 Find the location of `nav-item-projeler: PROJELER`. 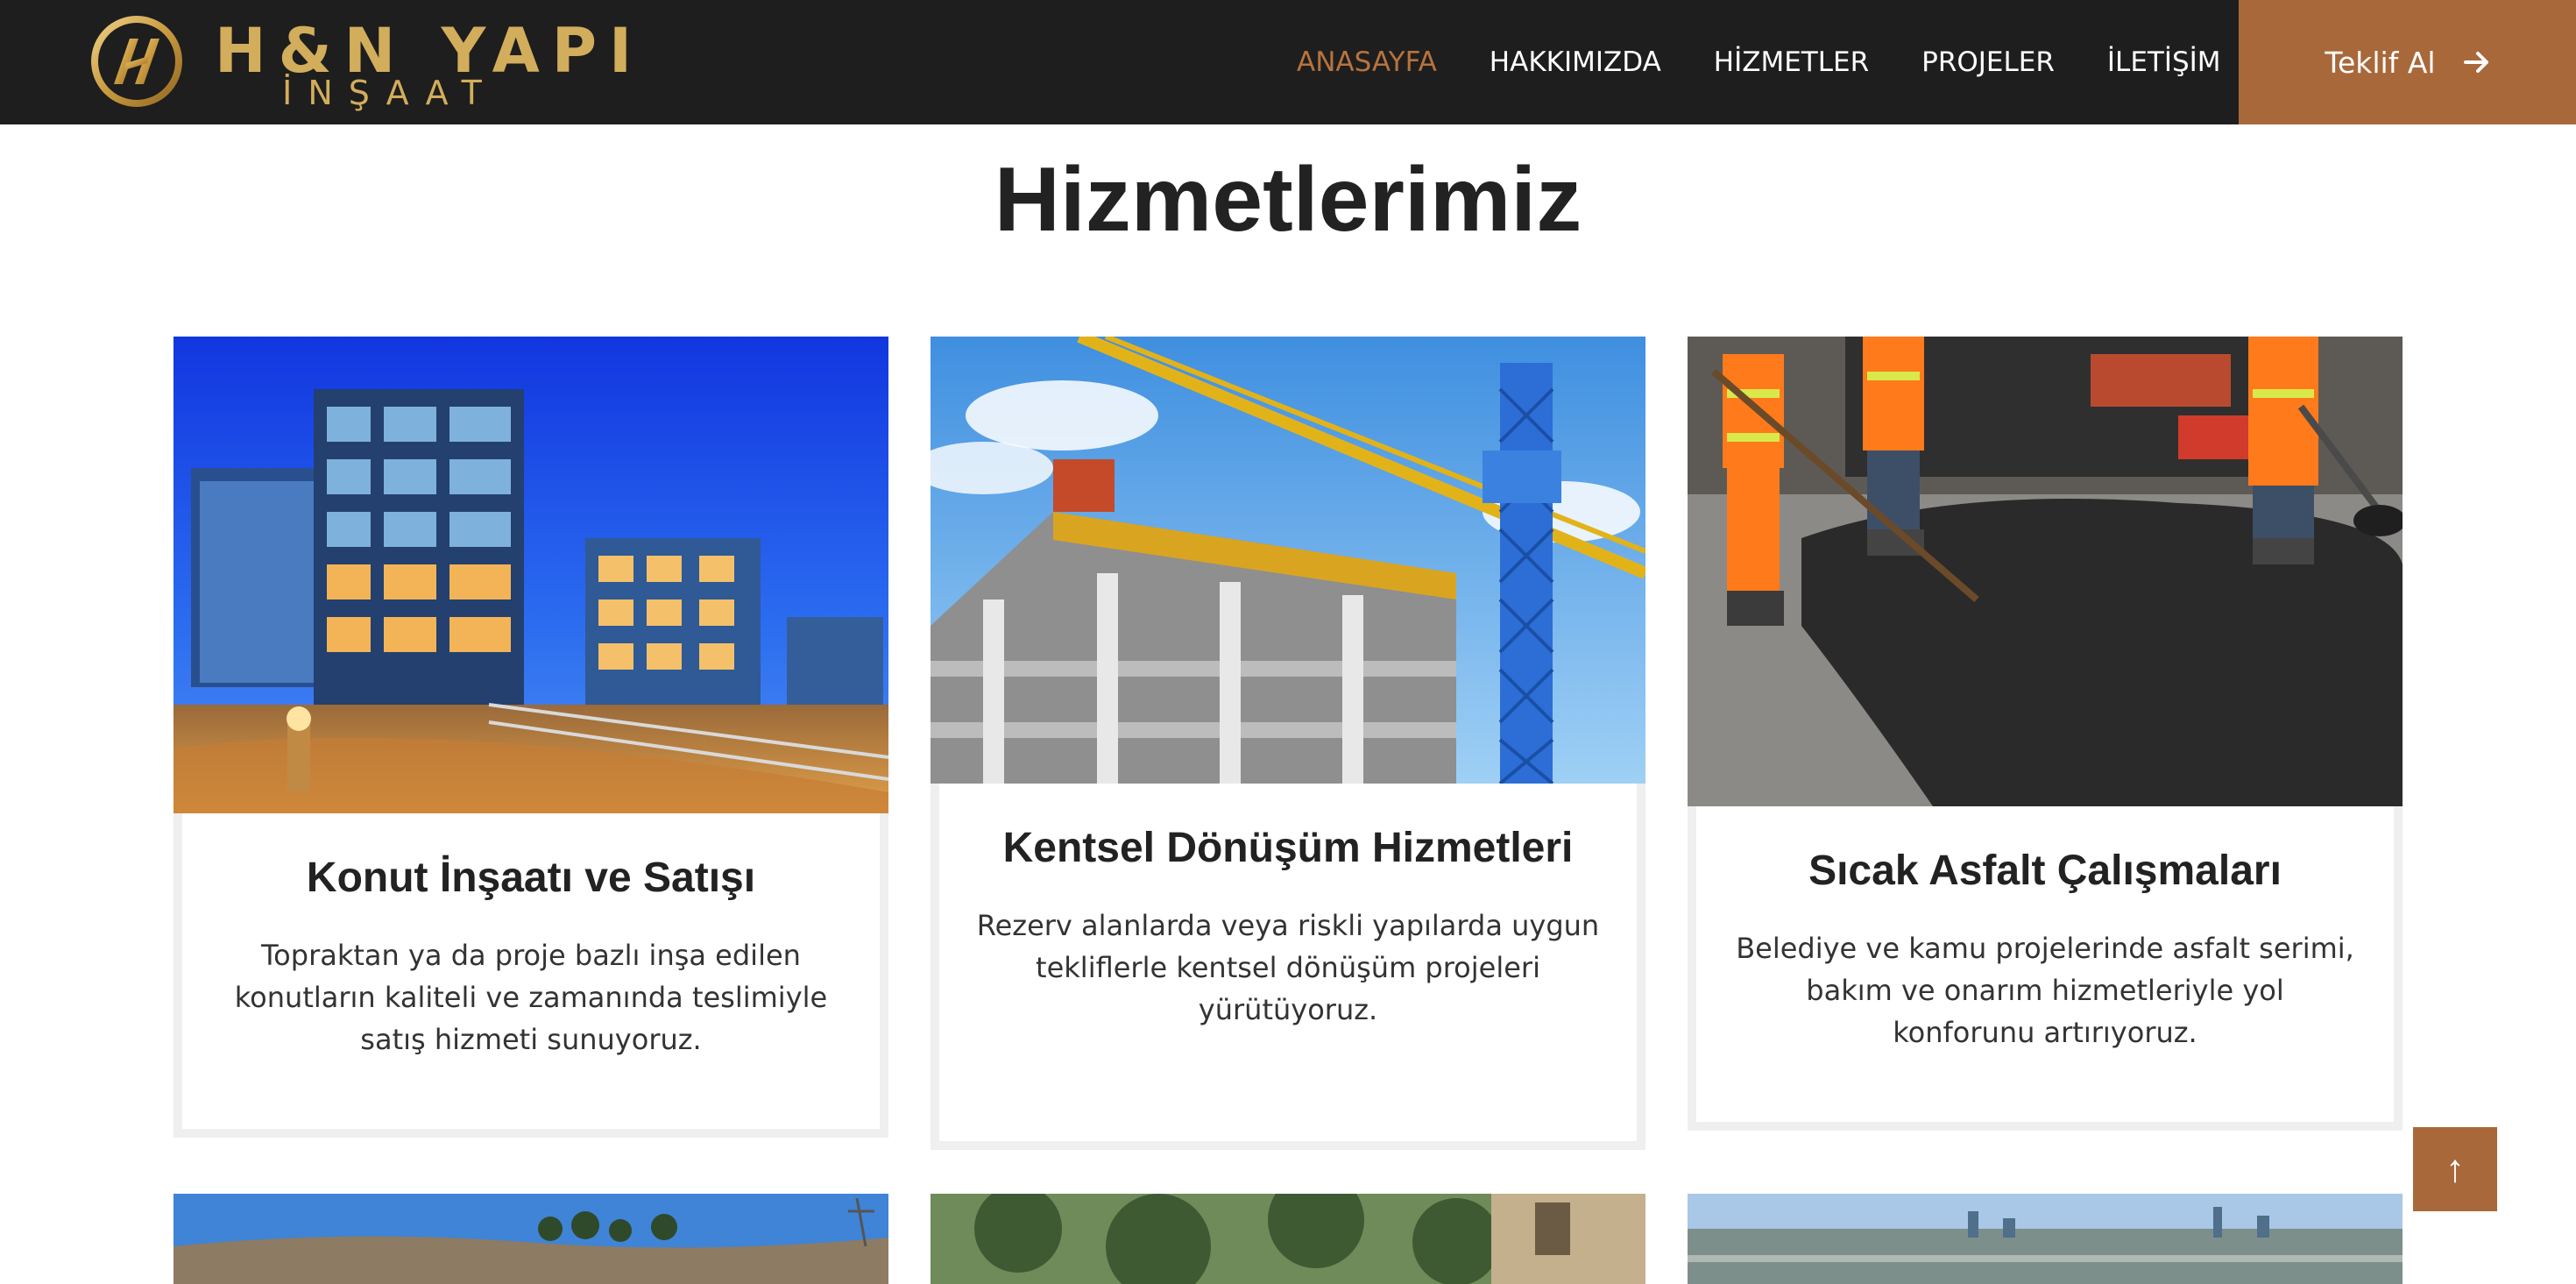

nav-item-projeler: PROJELER is located at coordinates (1988, 62).